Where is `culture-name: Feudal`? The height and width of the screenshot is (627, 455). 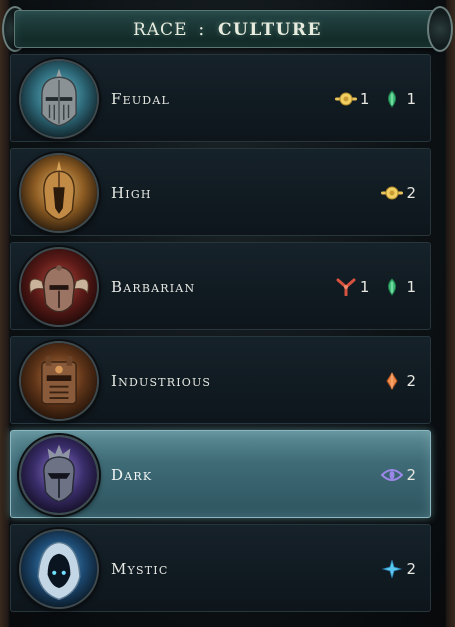
culture-name: Feudal is located at coordinates (140, 99).